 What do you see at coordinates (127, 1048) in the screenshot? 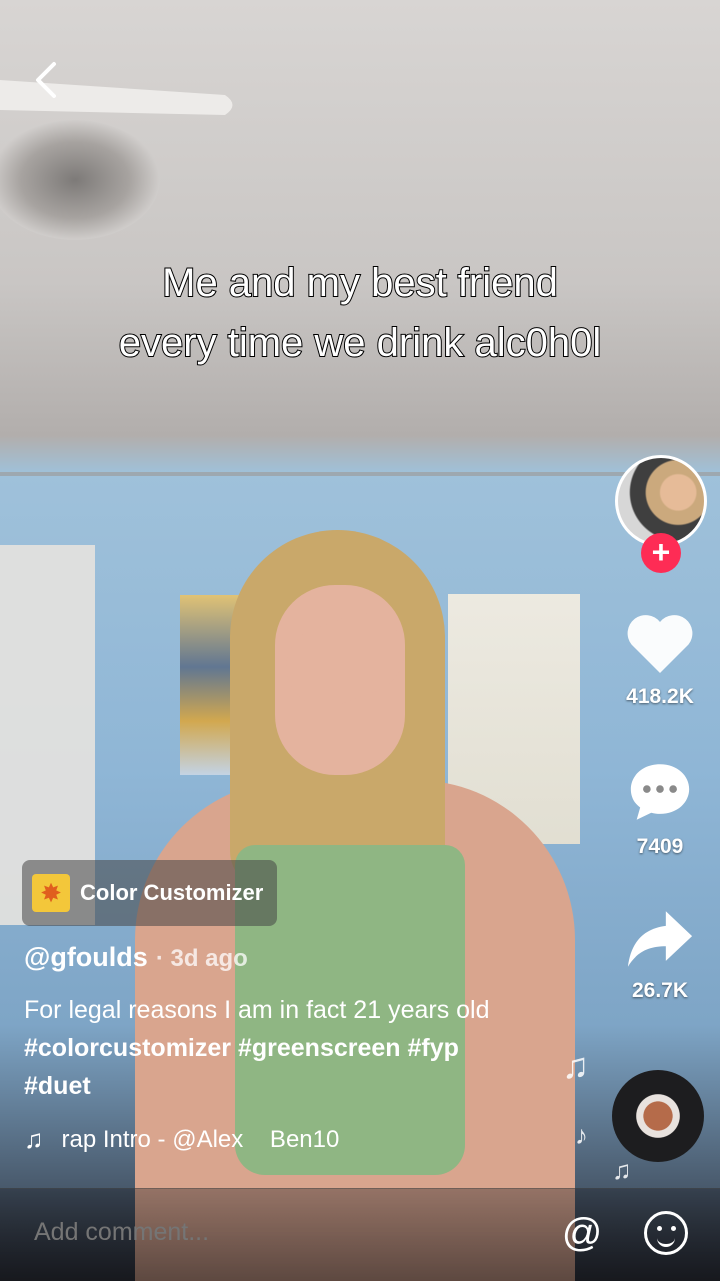
I see `hashtag: #colorcustomizer` at bounding box center [127, 1048].